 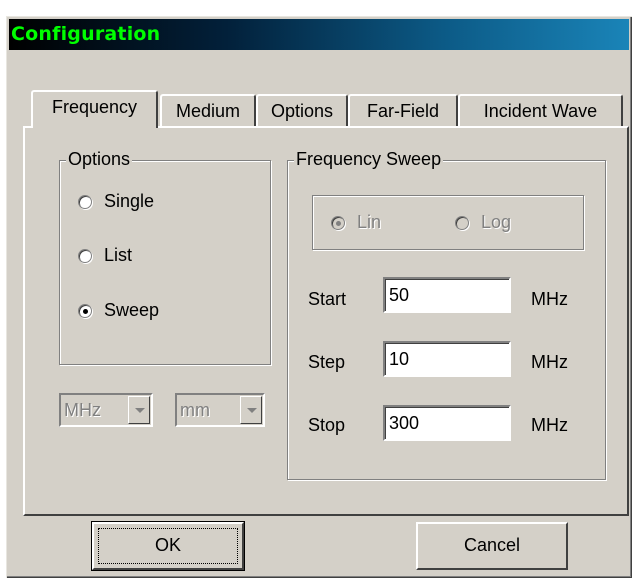 I want to click on tab-options: Options, so click(x=302, y=111).